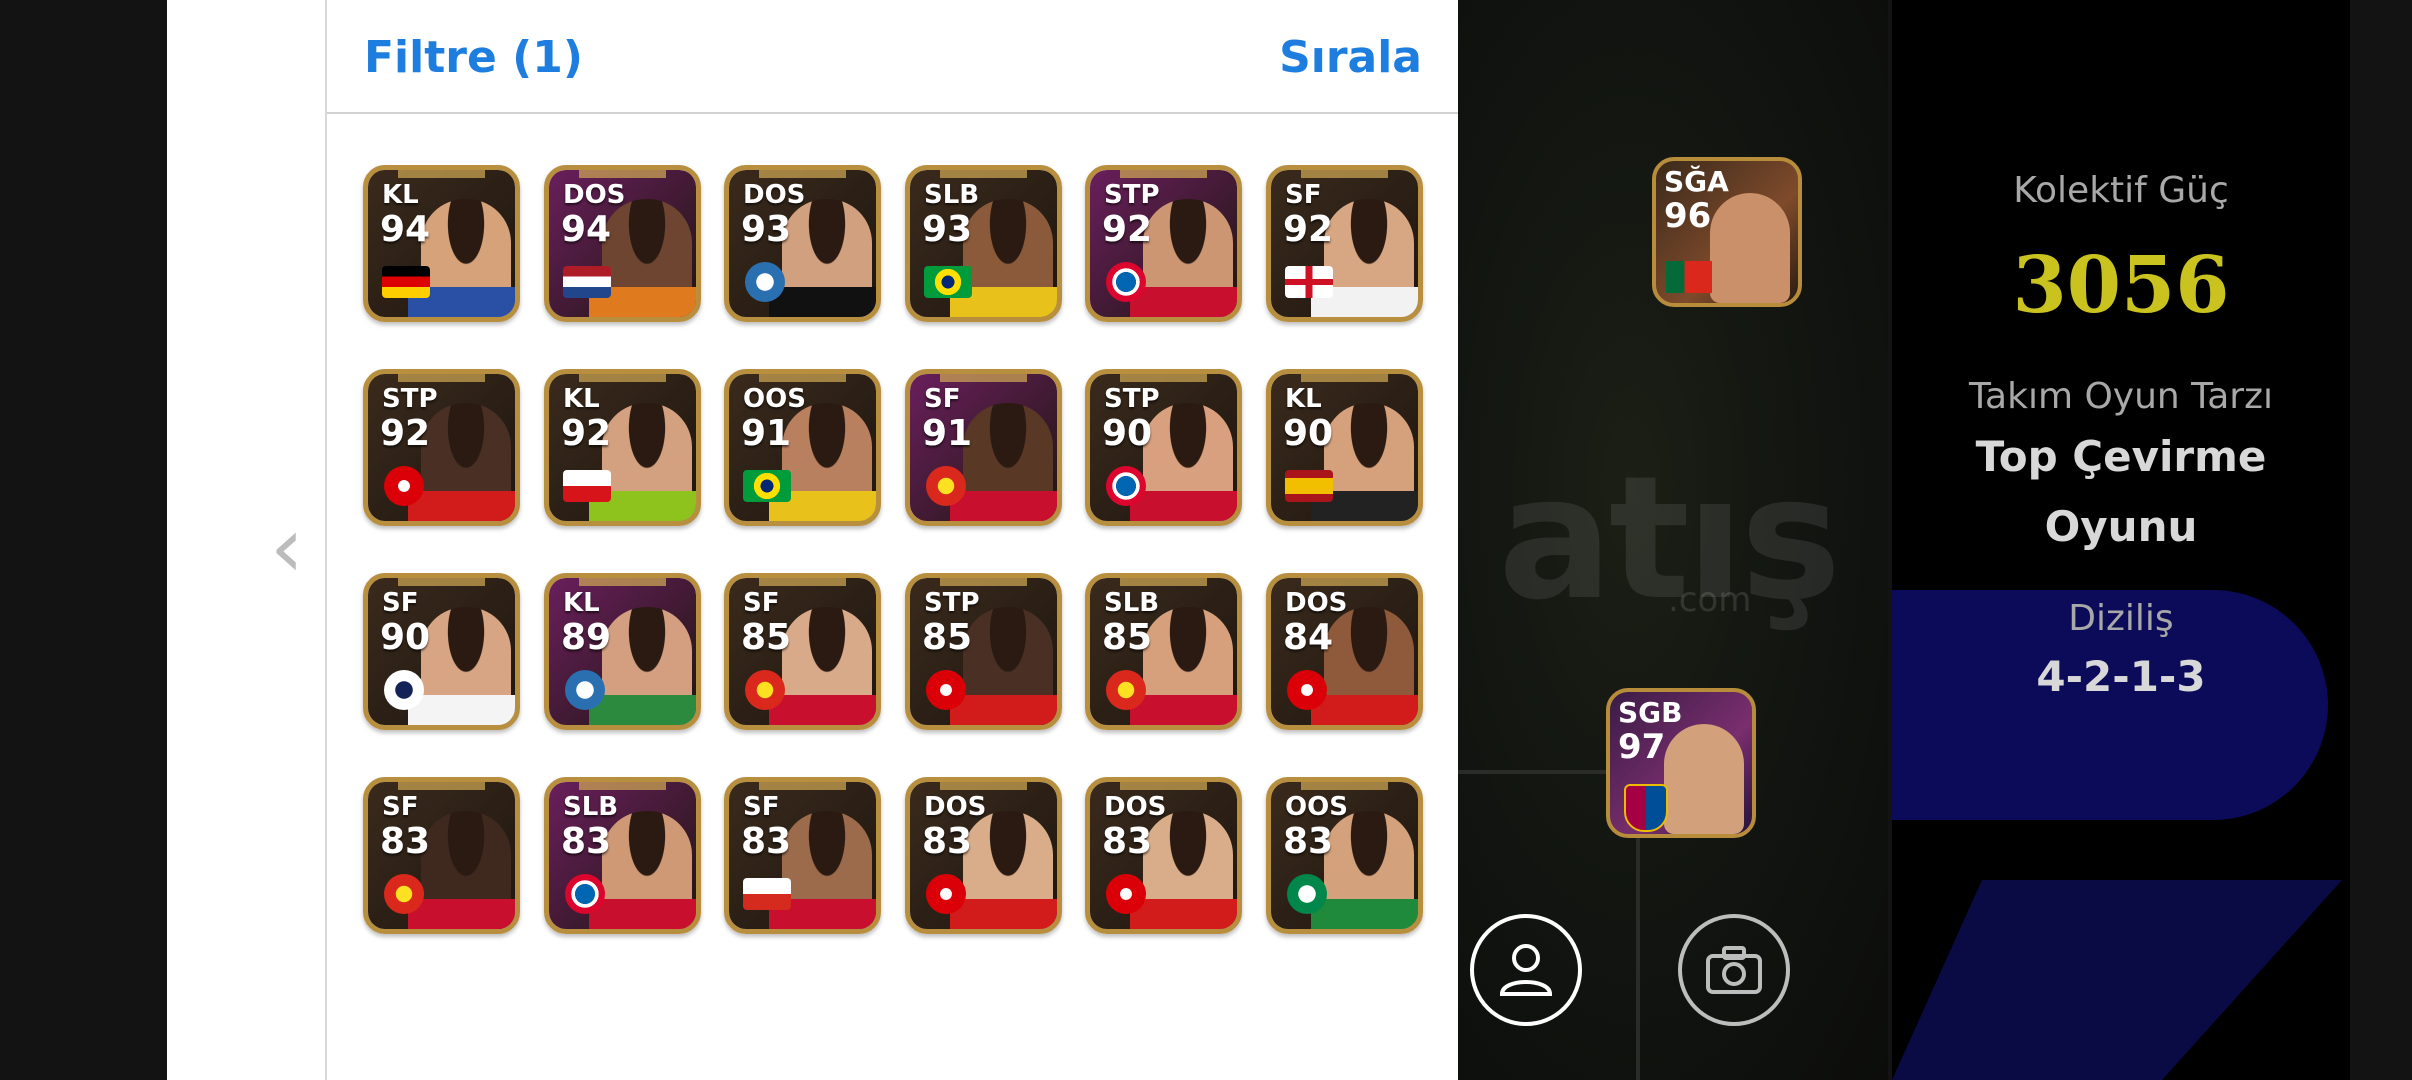  I want to click on player-card: SF 90, so click(441, 651).